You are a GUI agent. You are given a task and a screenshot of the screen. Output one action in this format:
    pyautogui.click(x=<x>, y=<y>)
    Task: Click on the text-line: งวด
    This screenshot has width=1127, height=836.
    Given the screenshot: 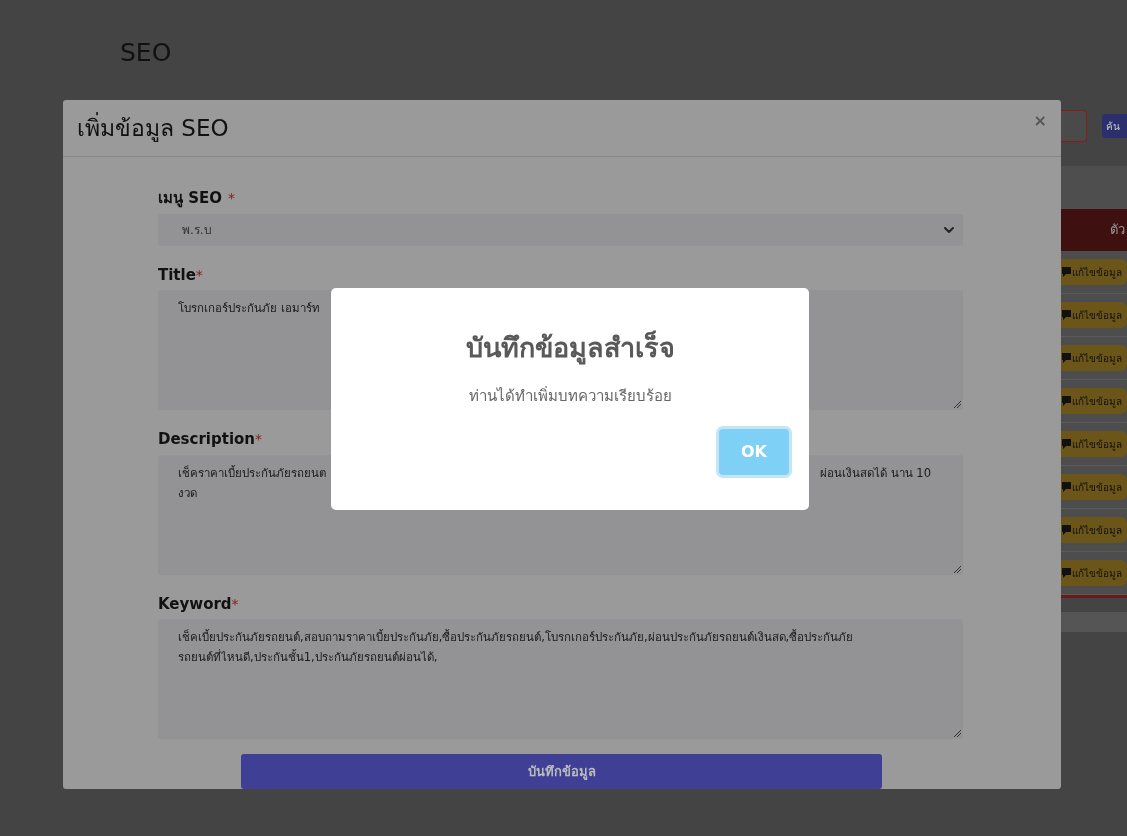 What is the action you would take?
    pyautogui.click(x=187, y=493)
    